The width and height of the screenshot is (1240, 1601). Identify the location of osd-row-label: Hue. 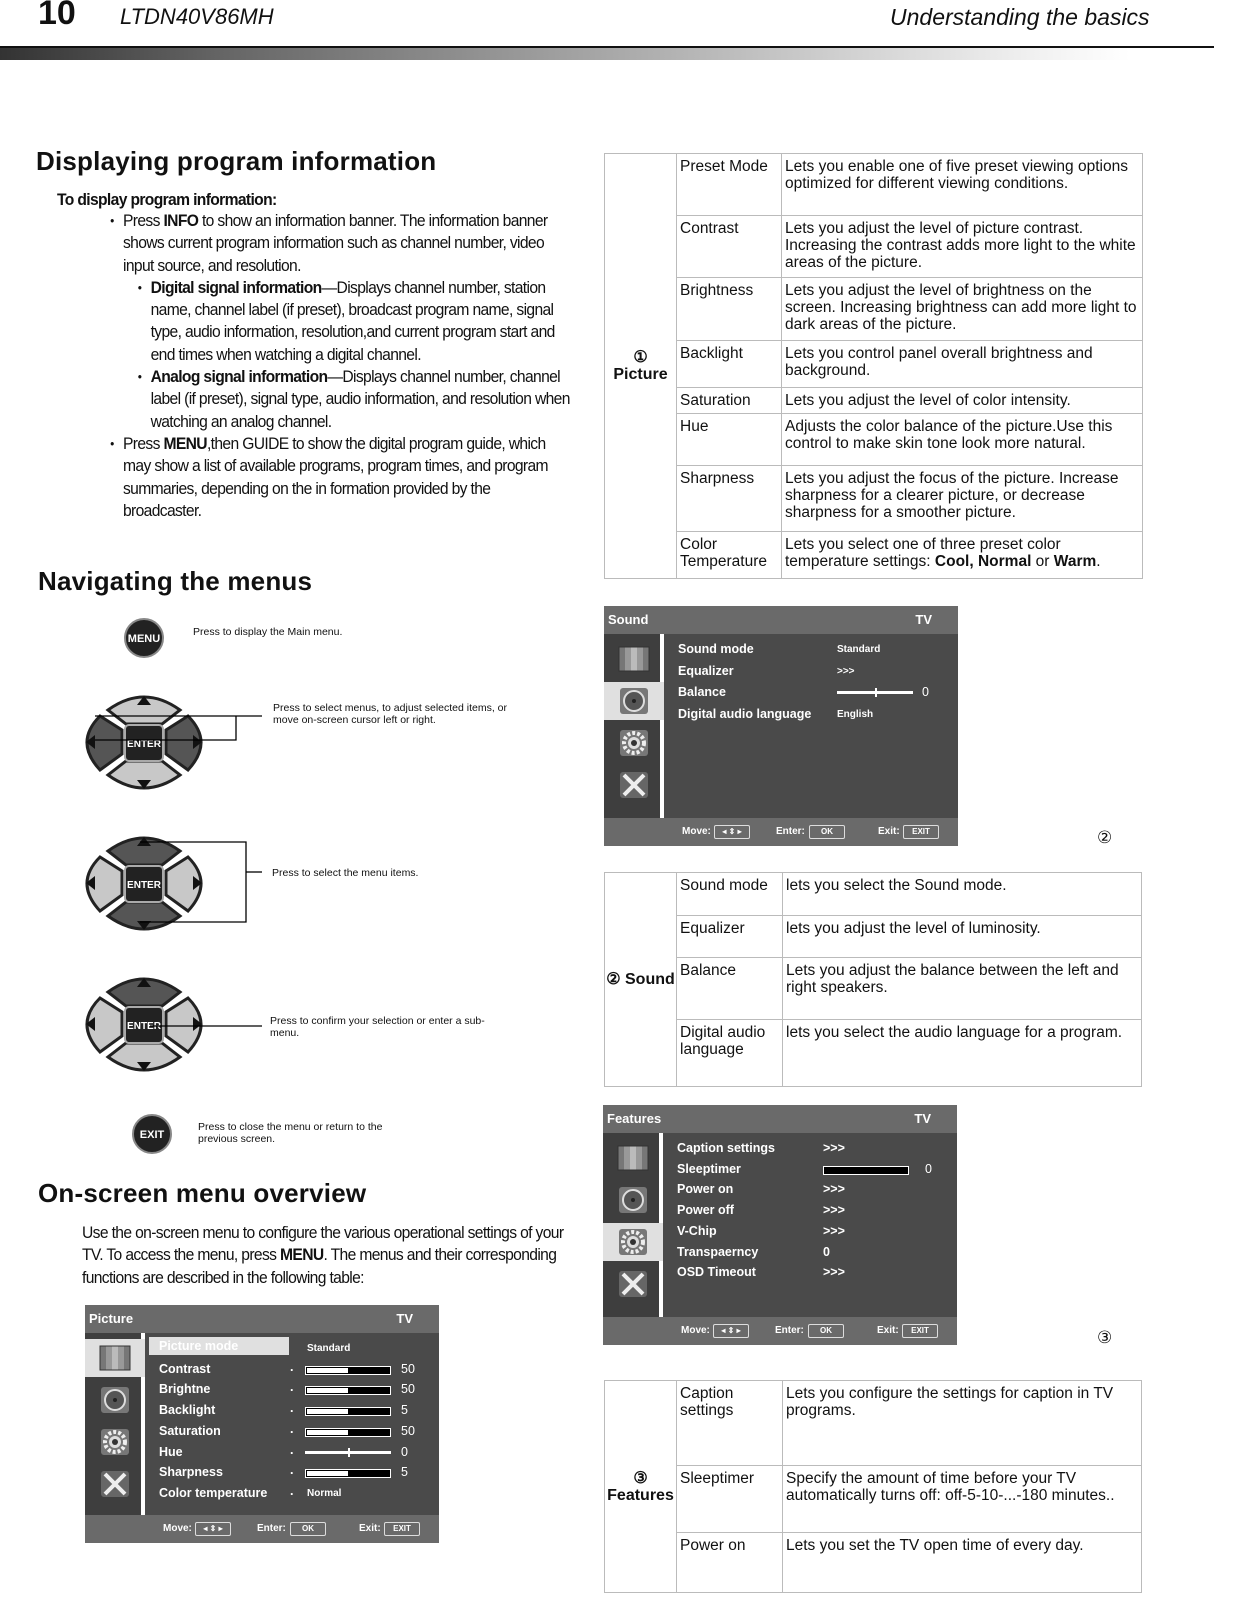
(171, 1452).